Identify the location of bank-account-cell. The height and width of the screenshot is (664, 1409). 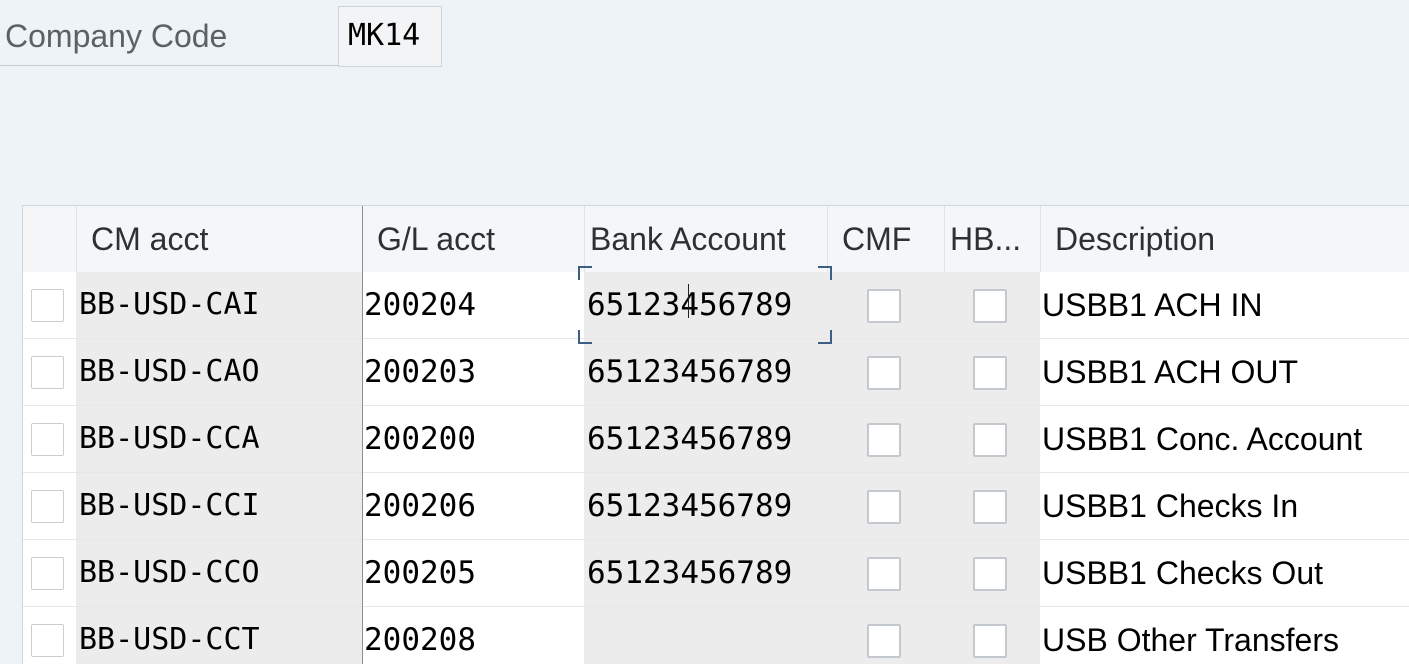
(705, 635).